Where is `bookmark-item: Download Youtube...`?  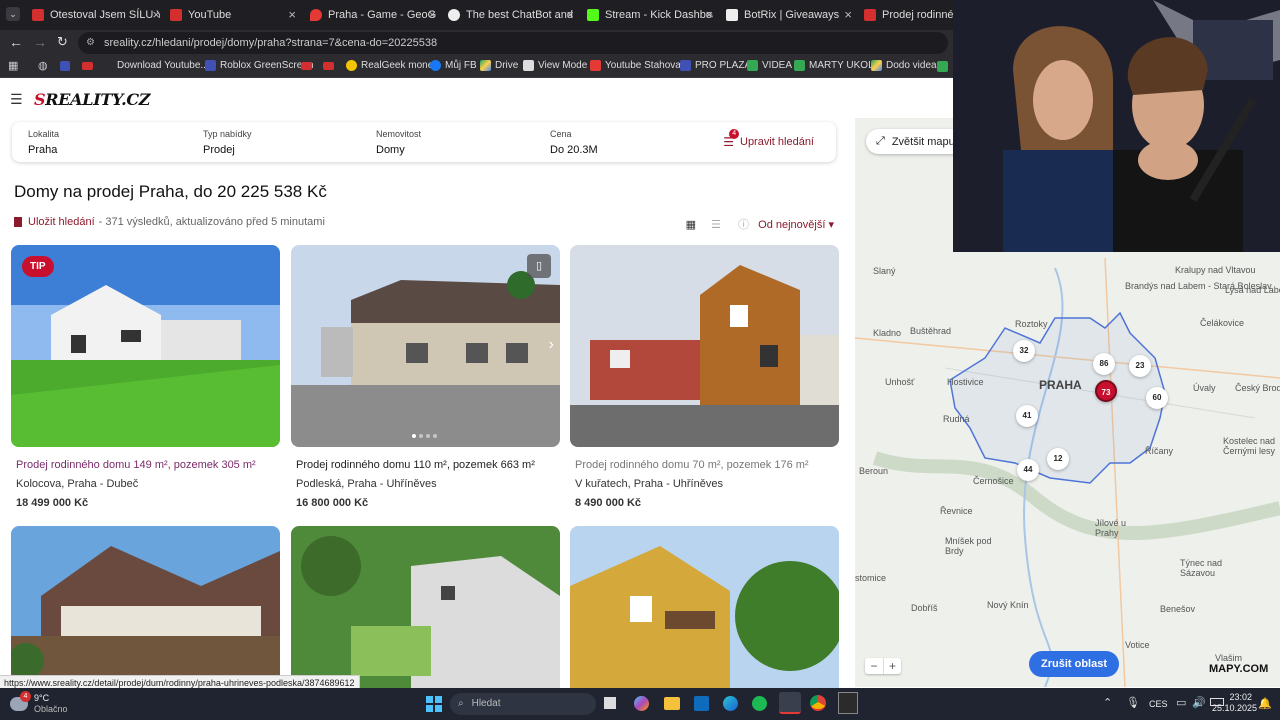
bookmark-item: Download Youtube... is located at coordinates (163, 65).